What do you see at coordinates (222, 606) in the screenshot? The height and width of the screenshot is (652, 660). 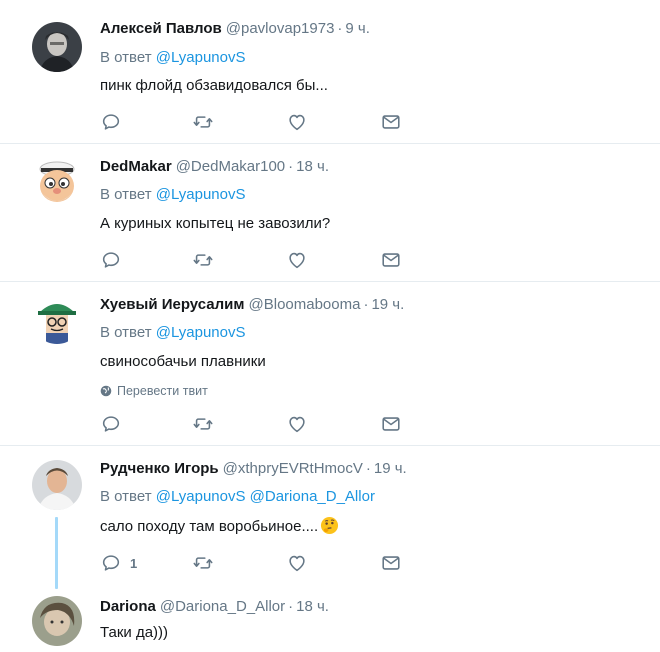 I see `author-handle: @Dariona_D_Allor` at bounding box center [222, 606].